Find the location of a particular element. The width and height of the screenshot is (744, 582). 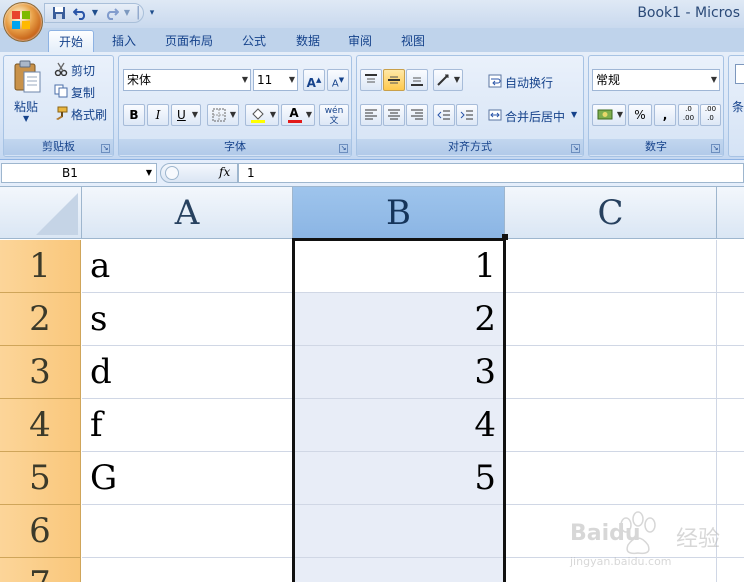

copy-icon is located at coordinates (61, 91).